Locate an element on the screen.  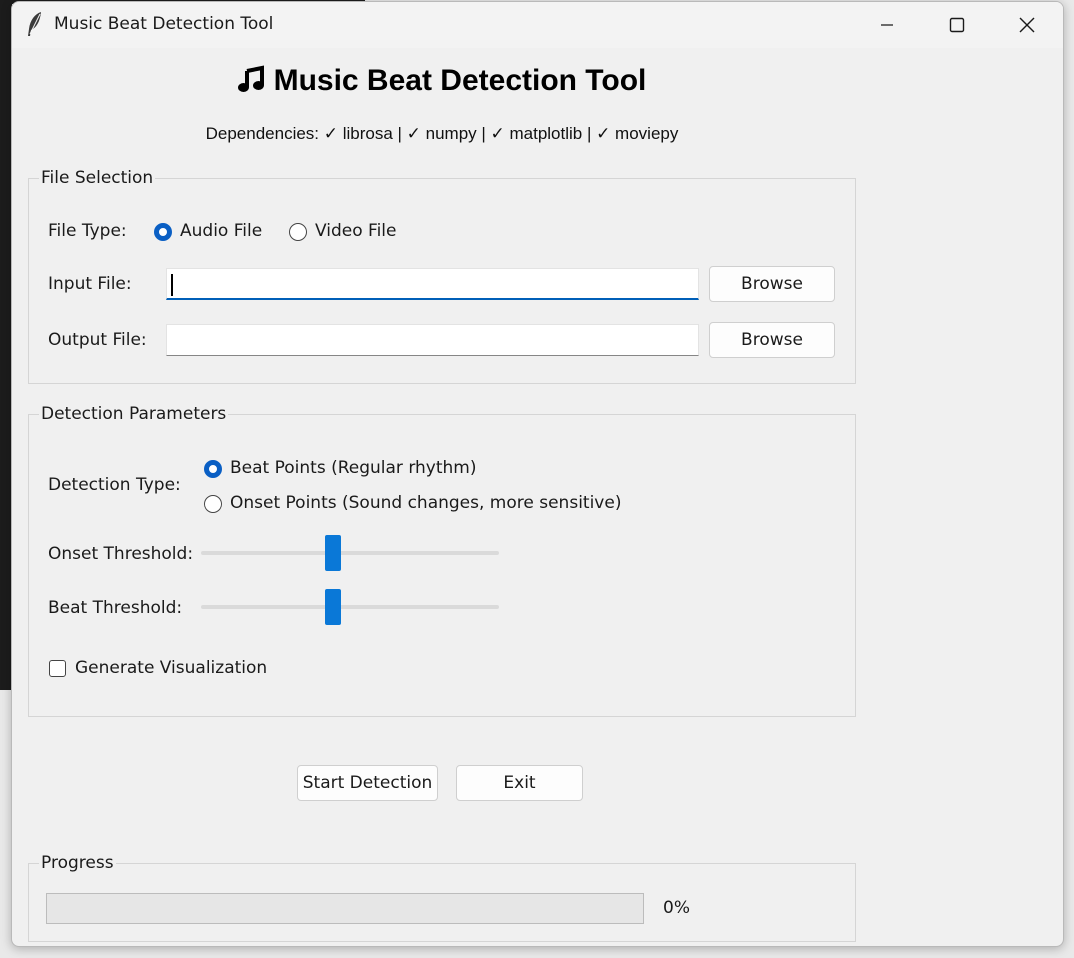
maximize-icon is located at coordinates (957, 25).